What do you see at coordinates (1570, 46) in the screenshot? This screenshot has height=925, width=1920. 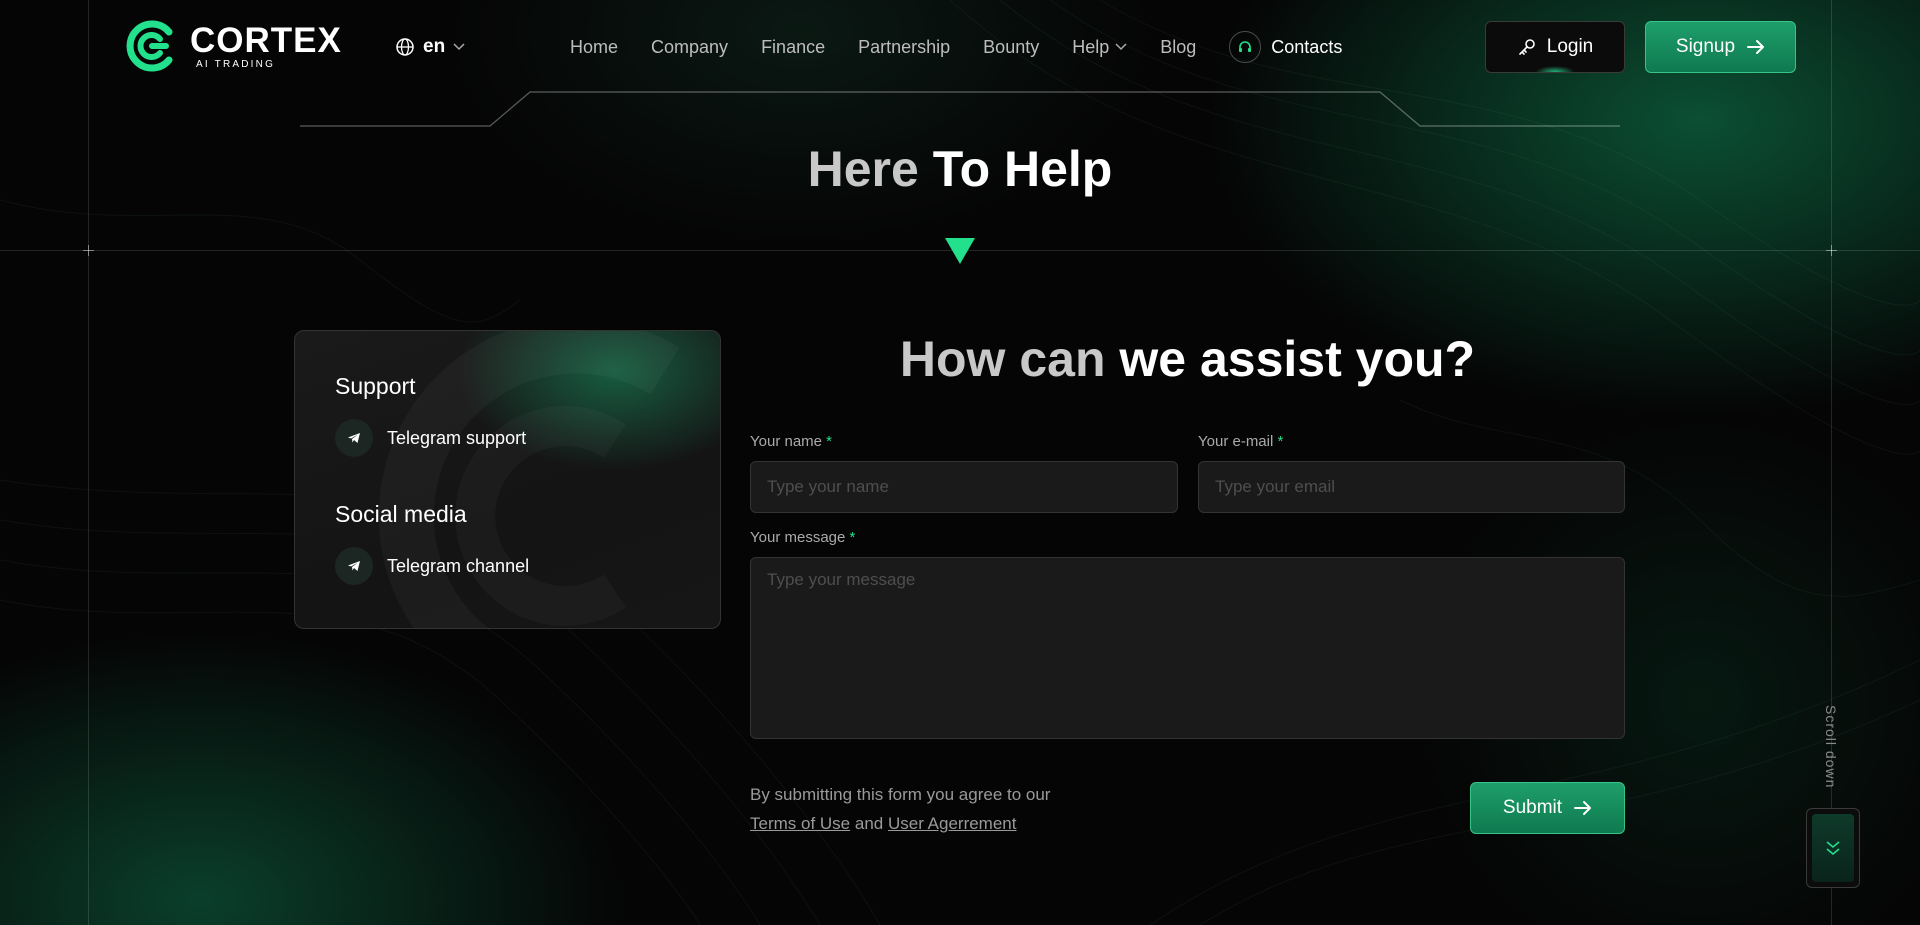 I see `login-label: Login` at bounding box center [1570, 46].